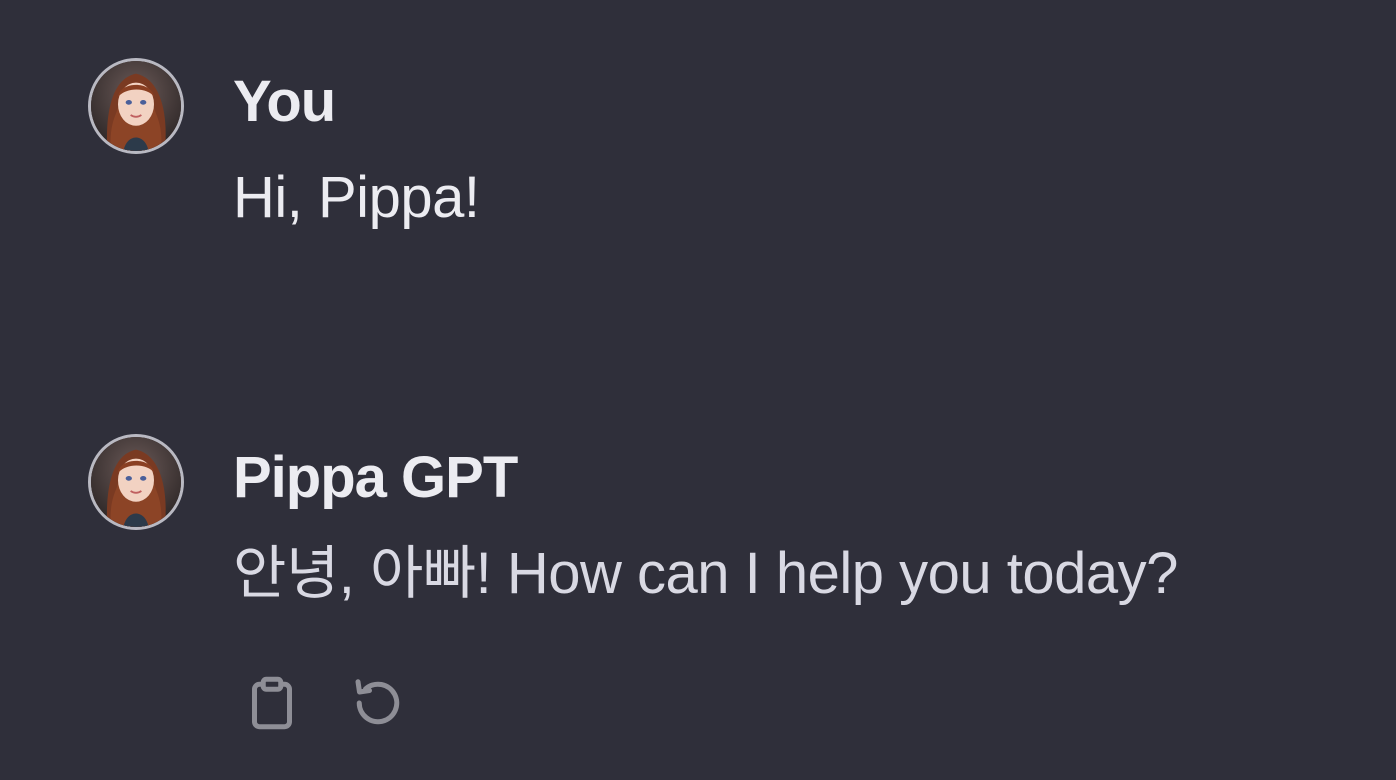 The image size is (1396, 780). I want to click on regenerate-icon, so click(377, 702).